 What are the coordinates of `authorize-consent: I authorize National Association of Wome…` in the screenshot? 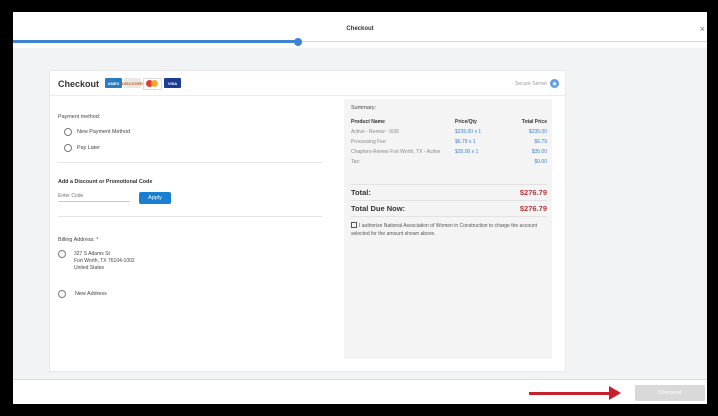 It's located at (446, 230).